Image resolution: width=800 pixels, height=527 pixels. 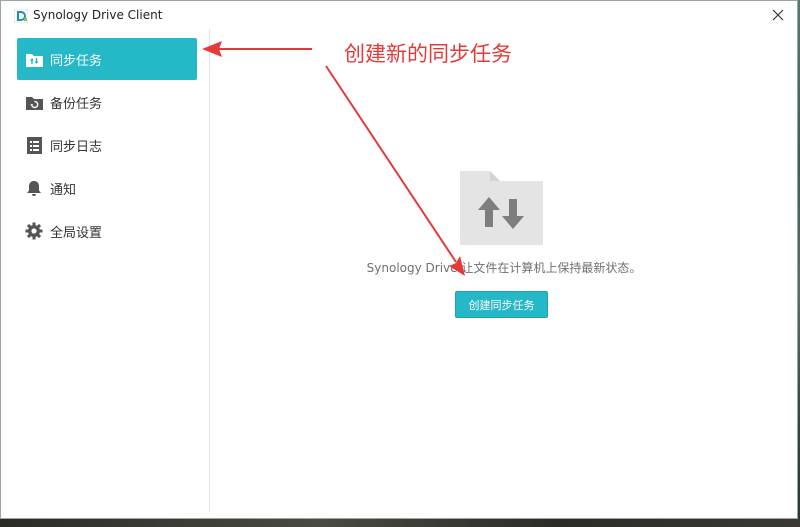 I want to click on create-sync-task-button: 创建同步任务, so click(x=501, y=304).